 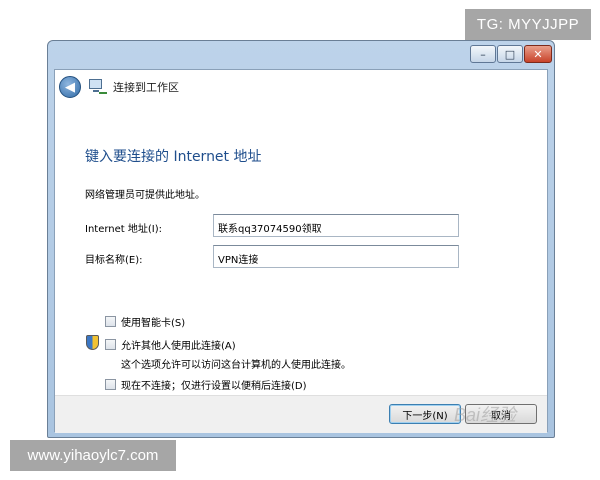 I want to click on page-description: 网络管理员可提供此地址。, so click(x=145, y=195).